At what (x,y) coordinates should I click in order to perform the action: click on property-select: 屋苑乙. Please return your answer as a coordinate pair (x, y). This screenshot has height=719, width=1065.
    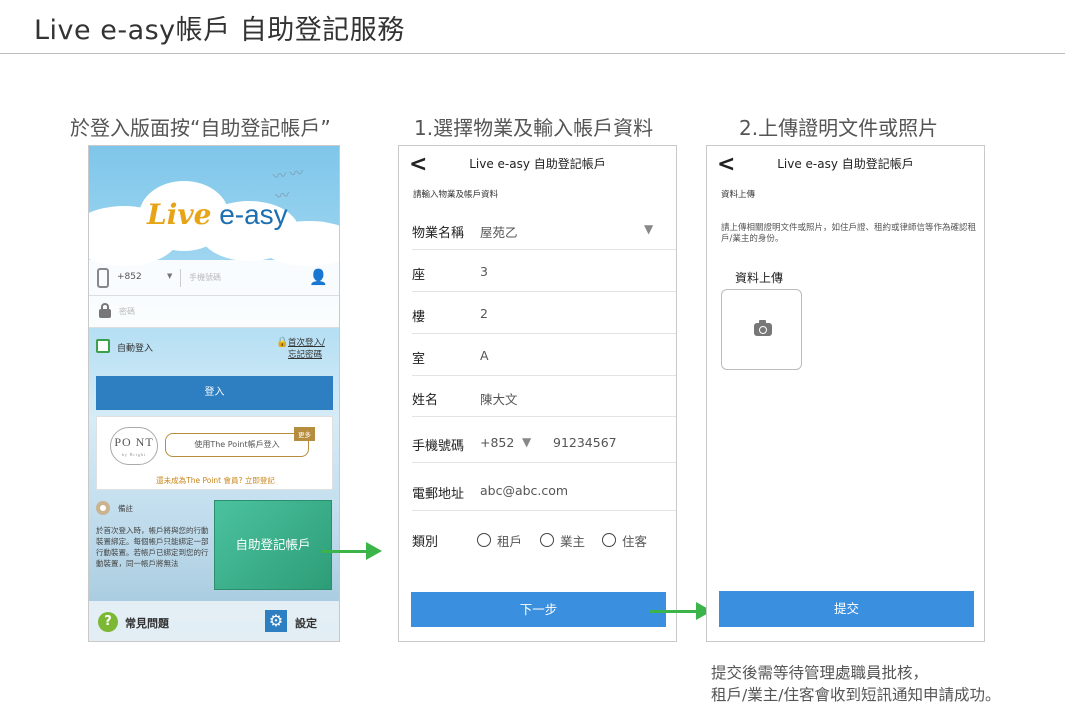
    Looking at the image, I should click on (499, 231).